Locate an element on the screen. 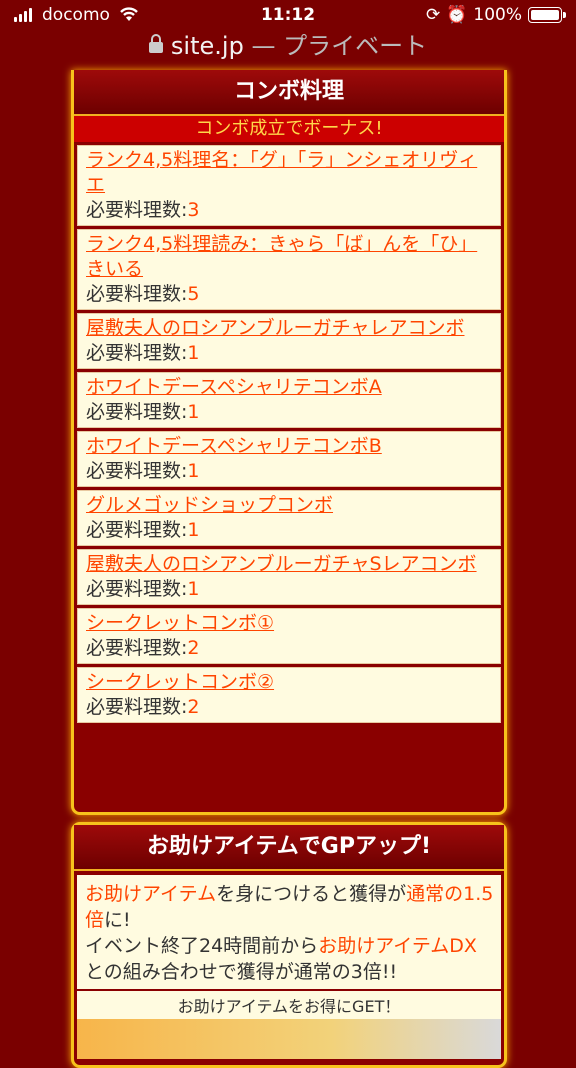 This screenshot has height=1068, width=576. lock-icon is located at coordinates (155, 43).